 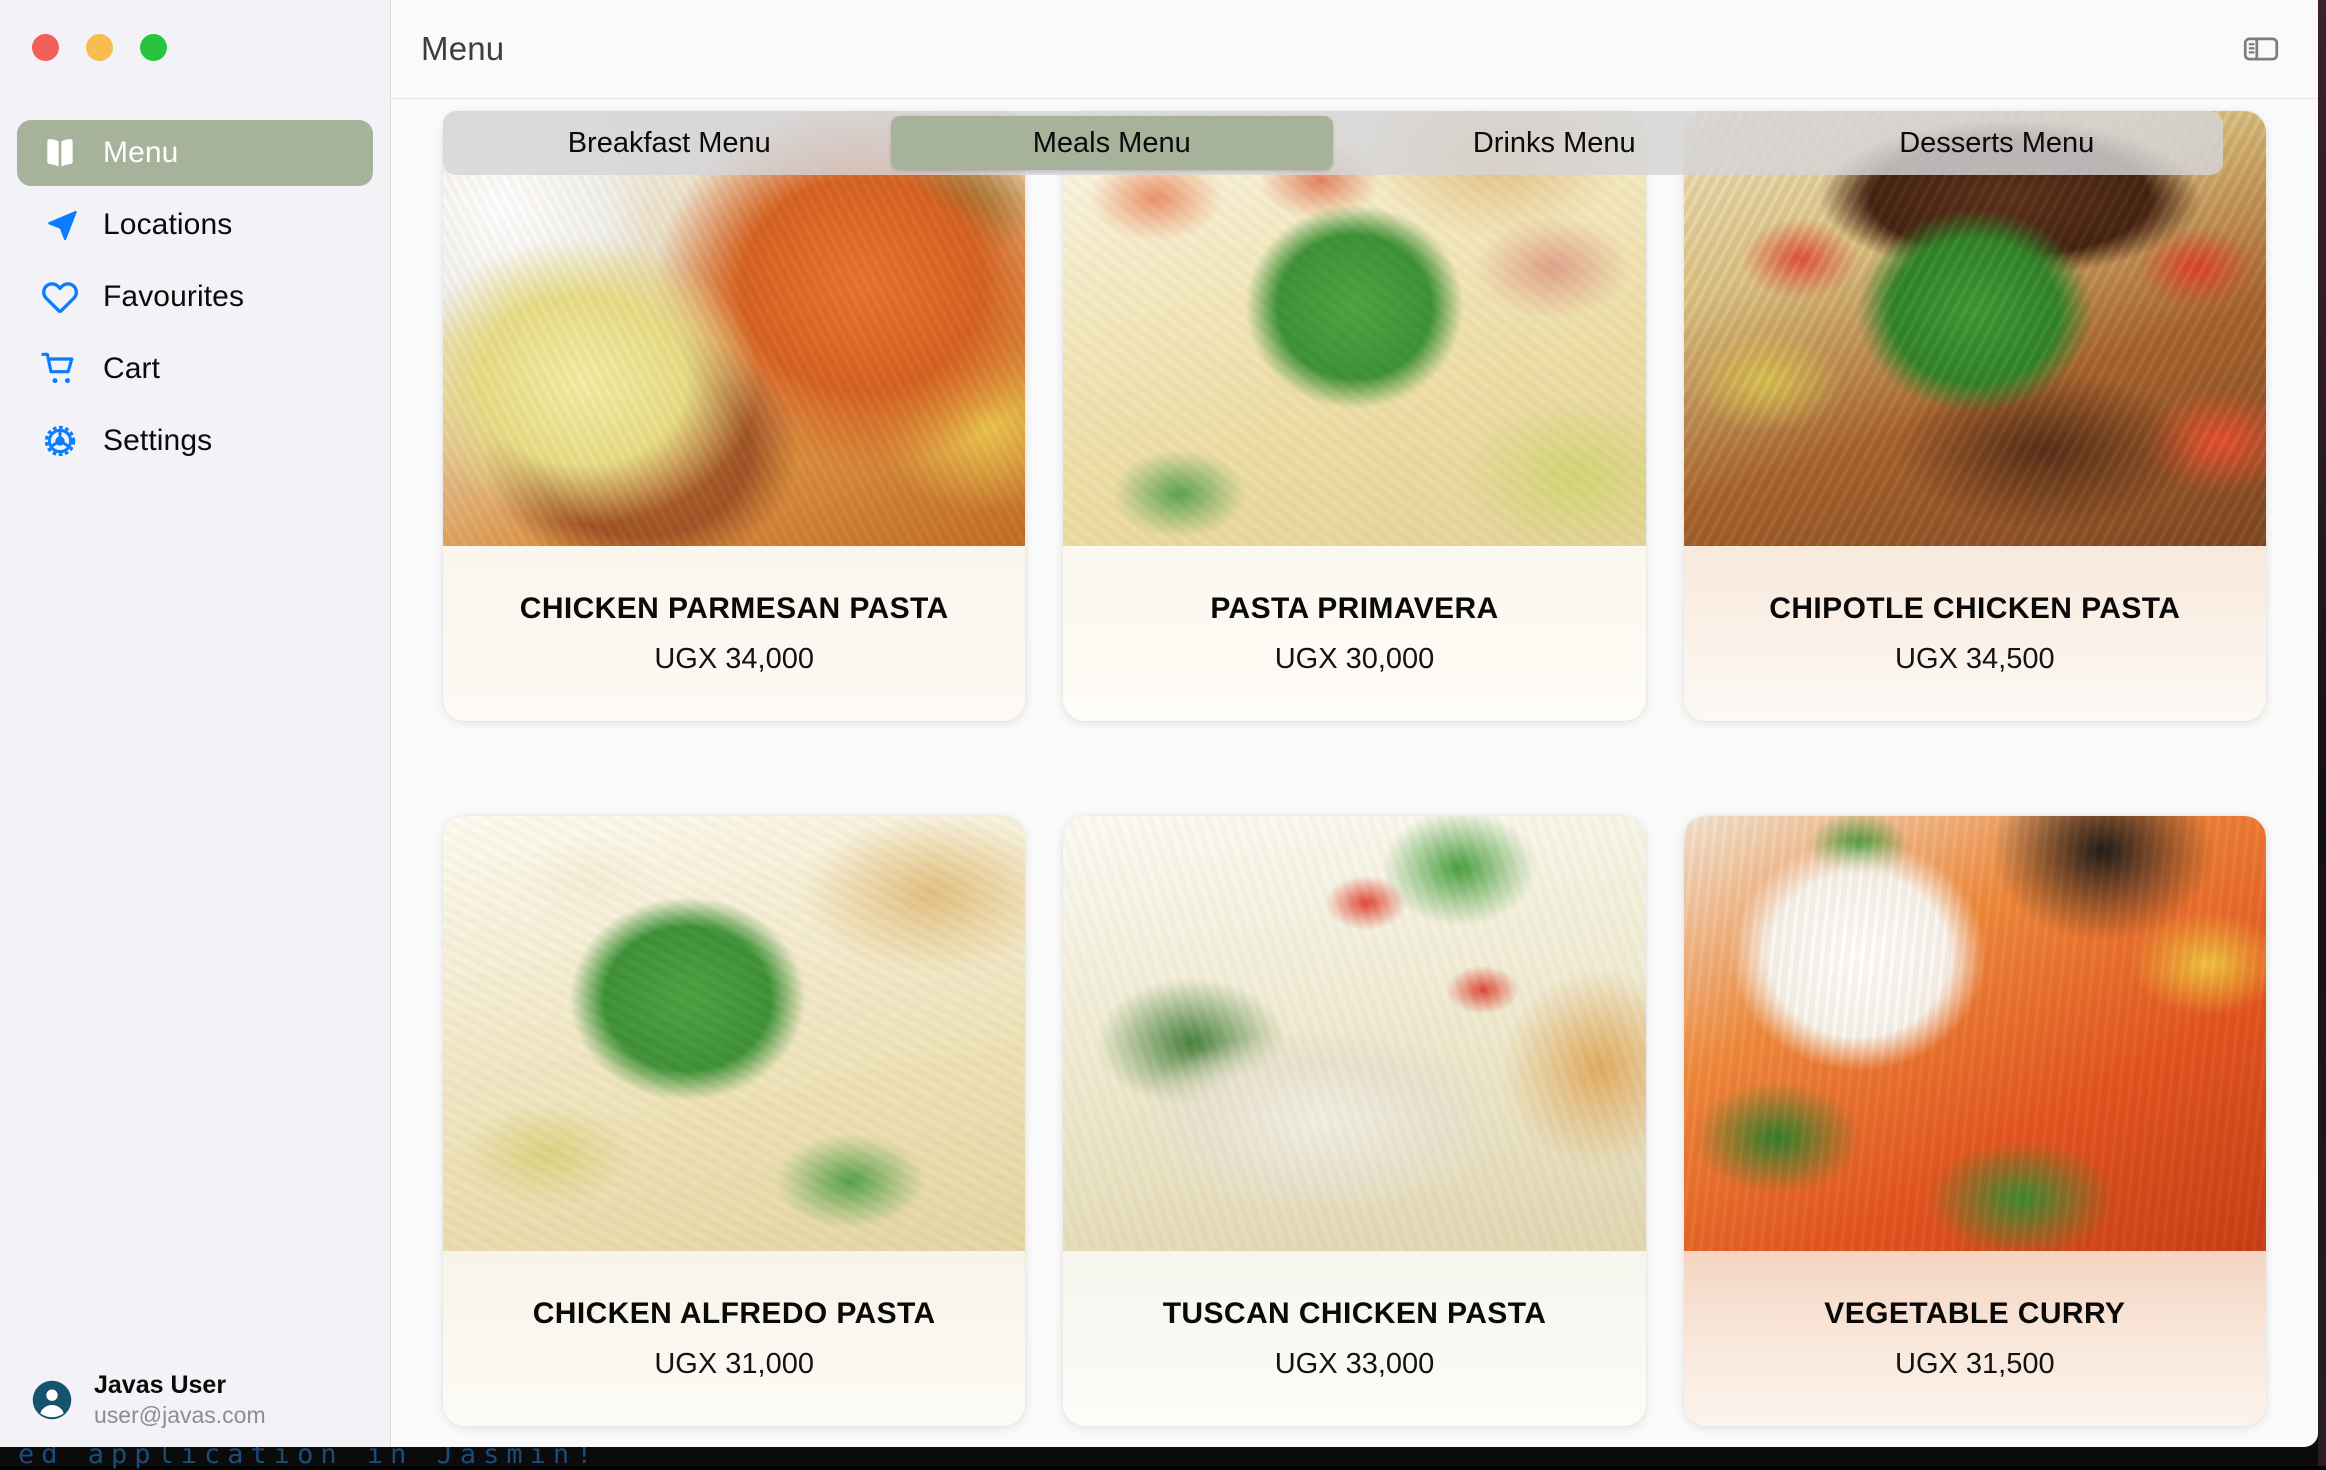 What do you see at coordinates (1354, 1033) in the screenshot?
I see `tuscan-chicken-pasta-photo` at bounding box center [1354, 1033].